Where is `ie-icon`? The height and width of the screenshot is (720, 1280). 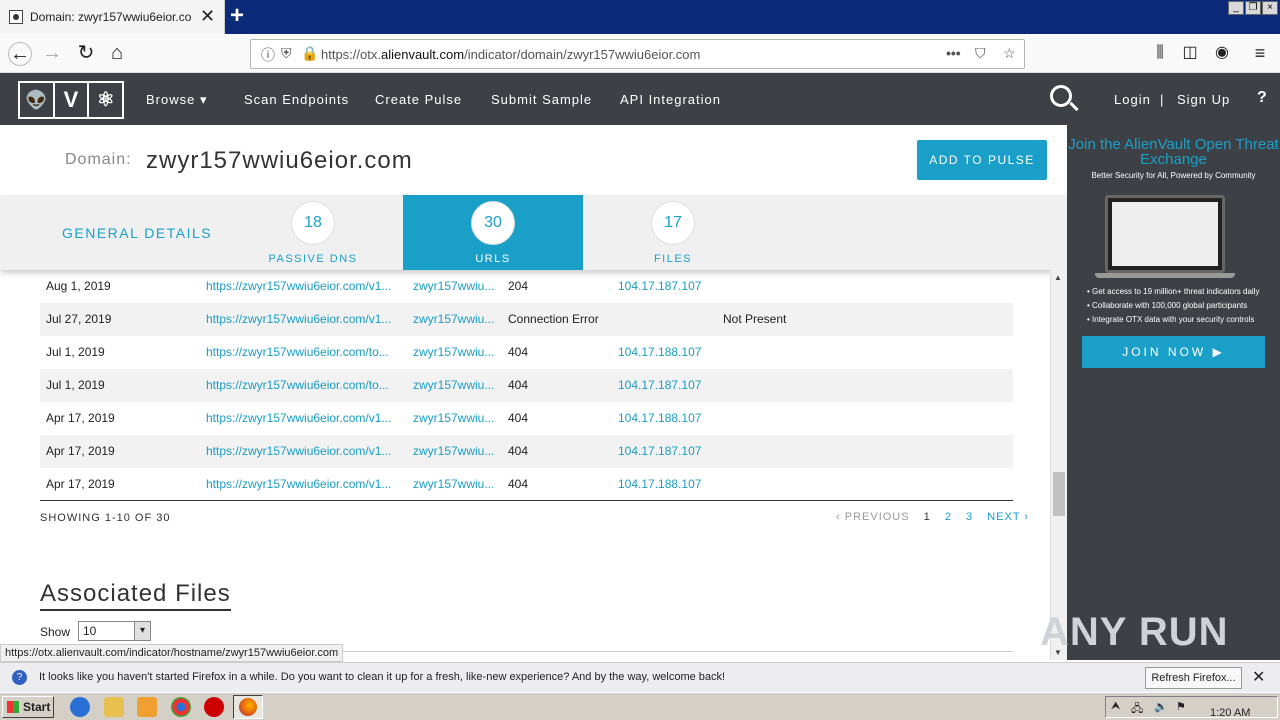
ie-icon is located at coordinates (80, 707).